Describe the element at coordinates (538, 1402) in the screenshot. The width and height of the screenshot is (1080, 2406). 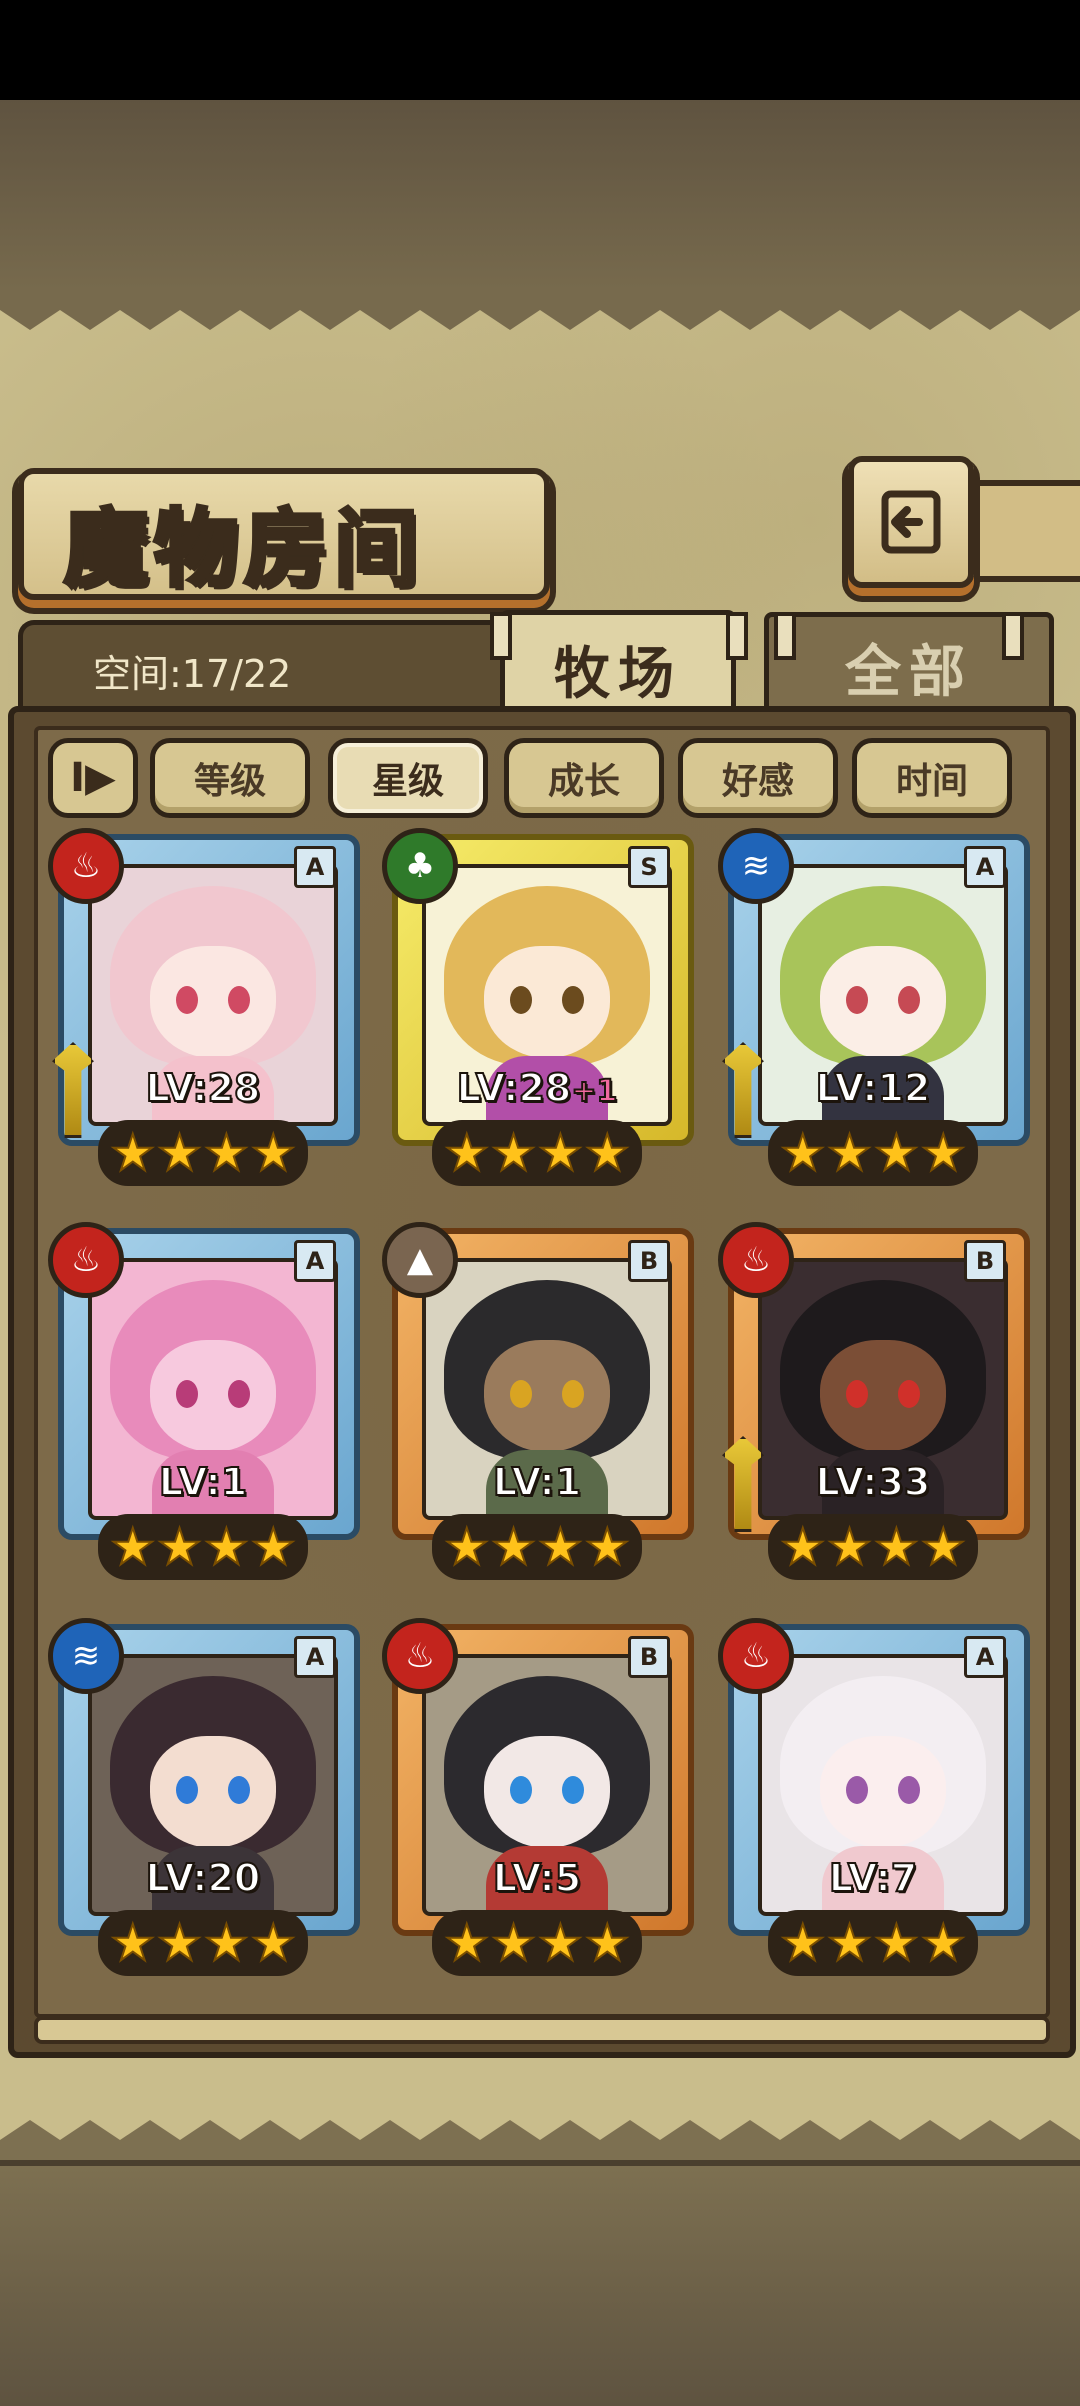
I see `monster-card: ▲ B LV:1 ★ ★ ★ ★` at that location.